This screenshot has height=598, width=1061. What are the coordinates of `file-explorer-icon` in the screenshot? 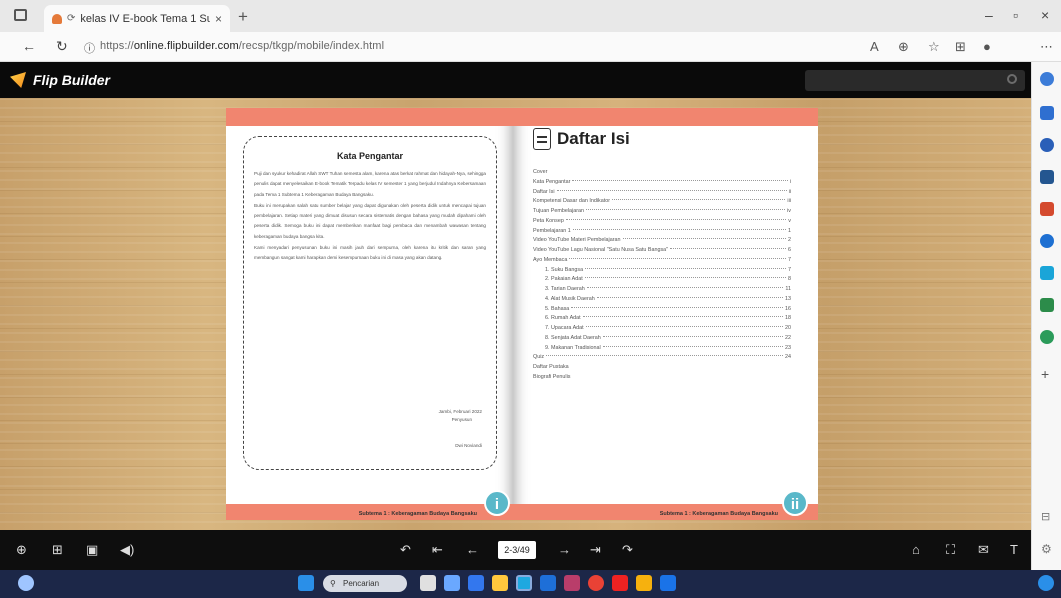 It's located at (500, 583).